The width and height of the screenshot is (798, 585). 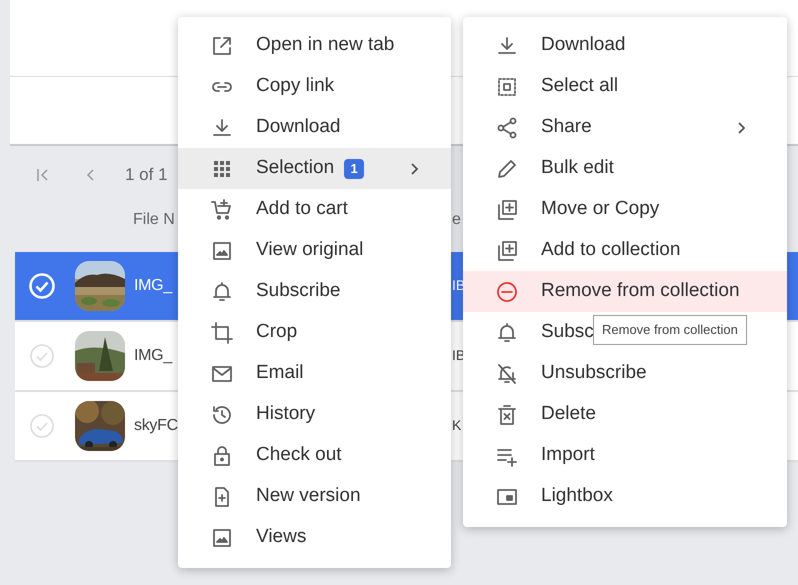 What do you see at coordinates (314, 332) in the screenshot?
I see `menu-item: Crop` at bounding box center [314, 332].